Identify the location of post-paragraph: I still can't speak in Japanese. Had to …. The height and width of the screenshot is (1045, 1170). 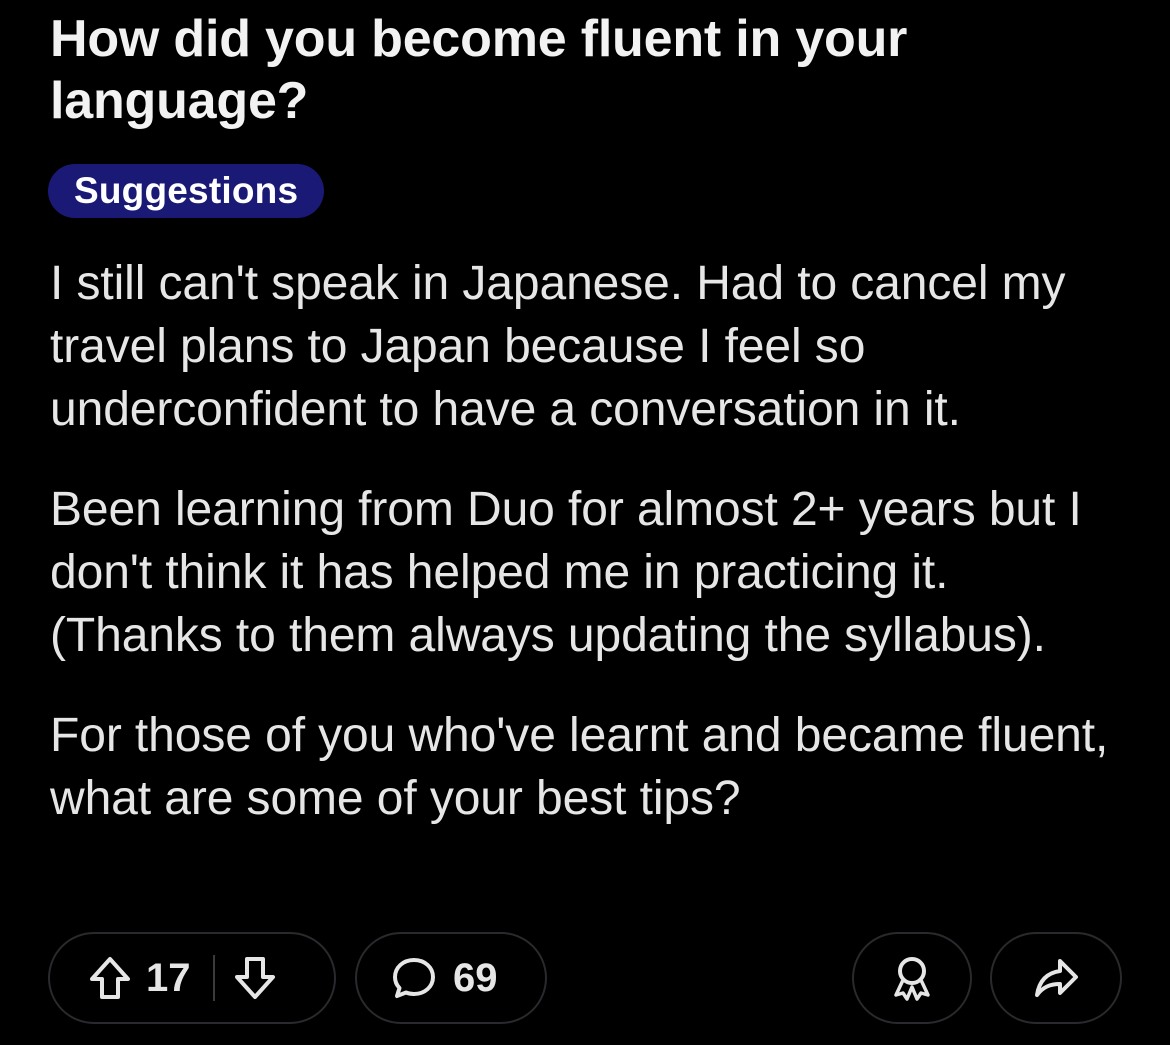
(558, 346).